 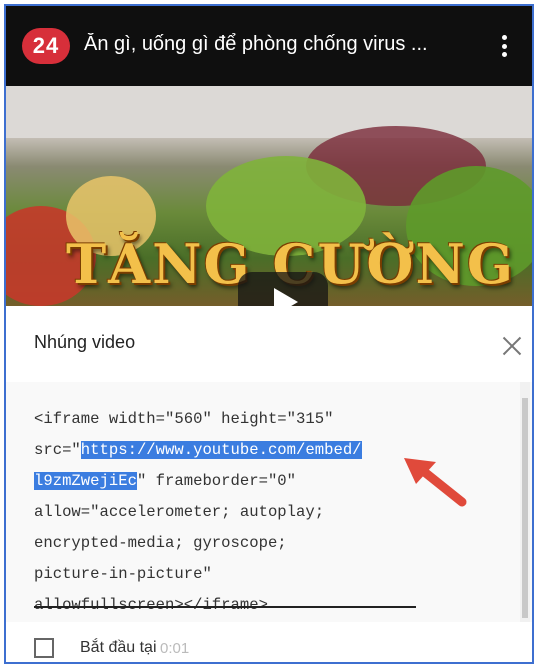 I want to click on code-scrollbar, so click(x=525, y=502).